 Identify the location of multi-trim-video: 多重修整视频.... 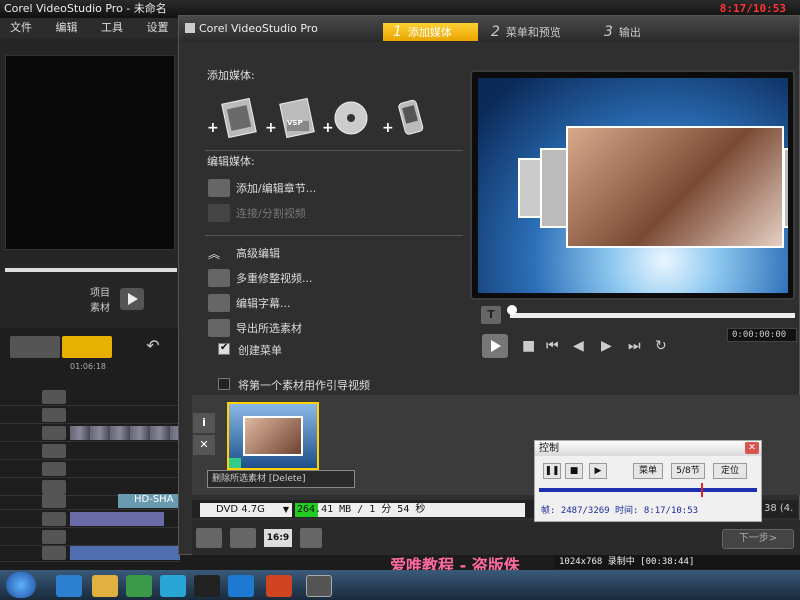
(260, 278).